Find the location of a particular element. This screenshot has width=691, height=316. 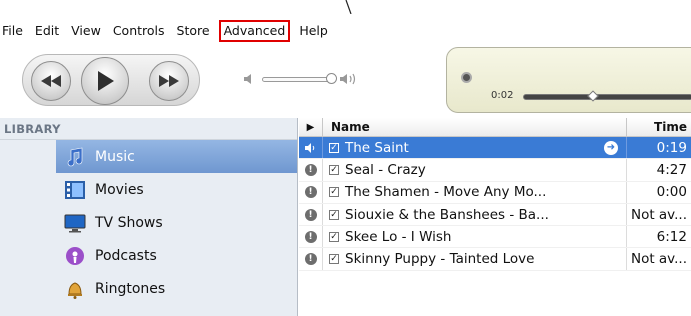

play-icon is located at coordinates (106, 81).